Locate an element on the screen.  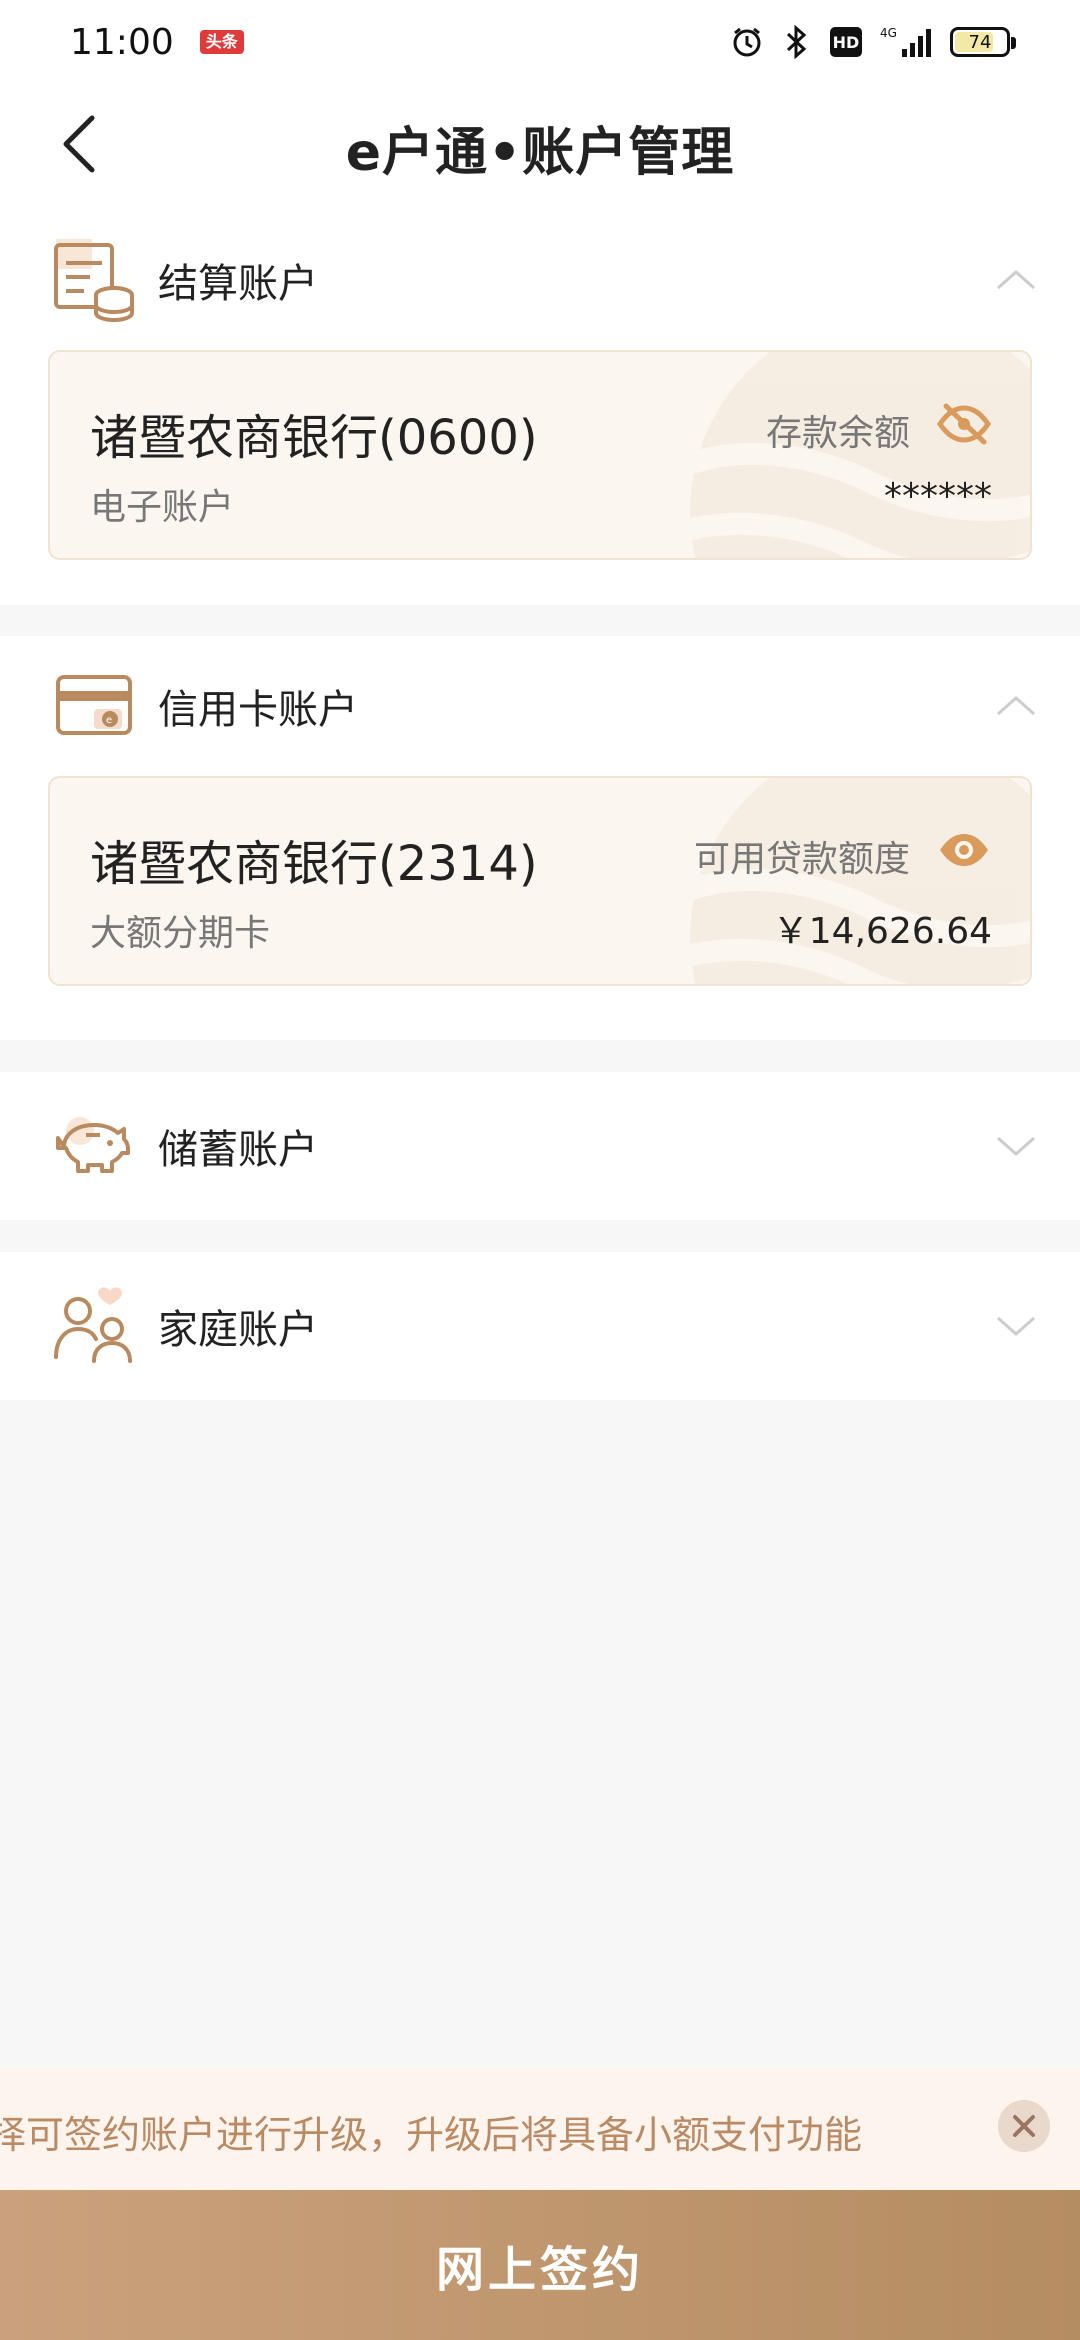
section-title: 结算账户 is located at coordinates (238, 284).